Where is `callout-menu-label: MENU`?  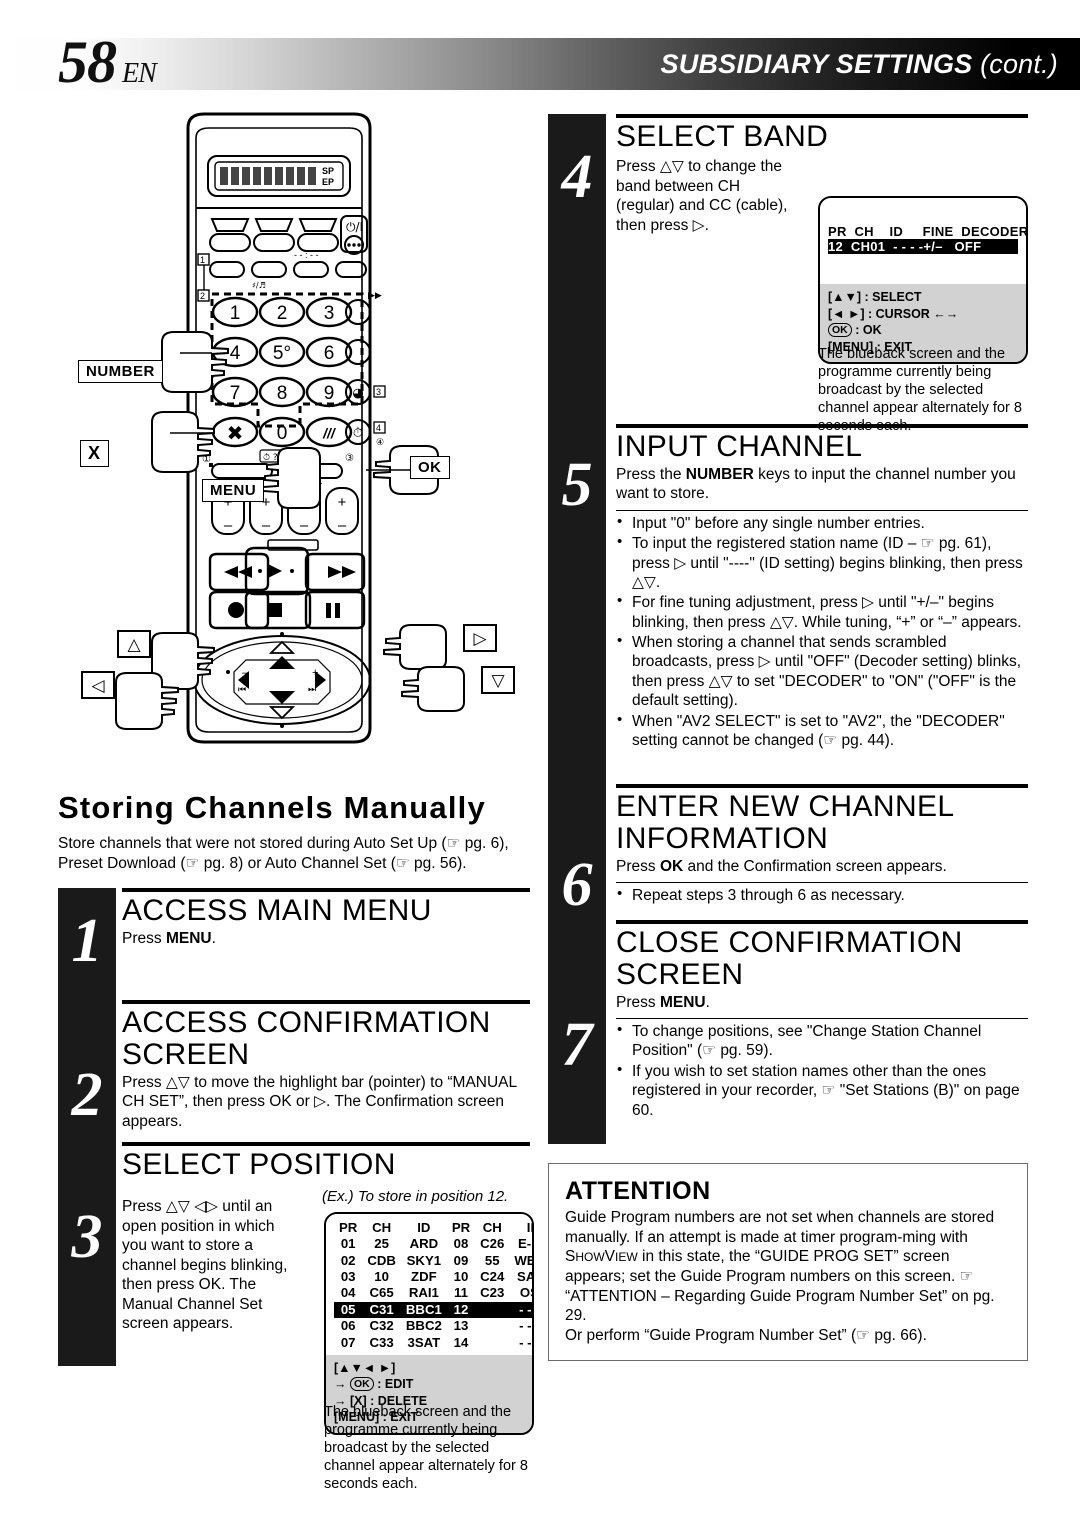
callout-menu-label: MENU is located at coordinates (233, 490).